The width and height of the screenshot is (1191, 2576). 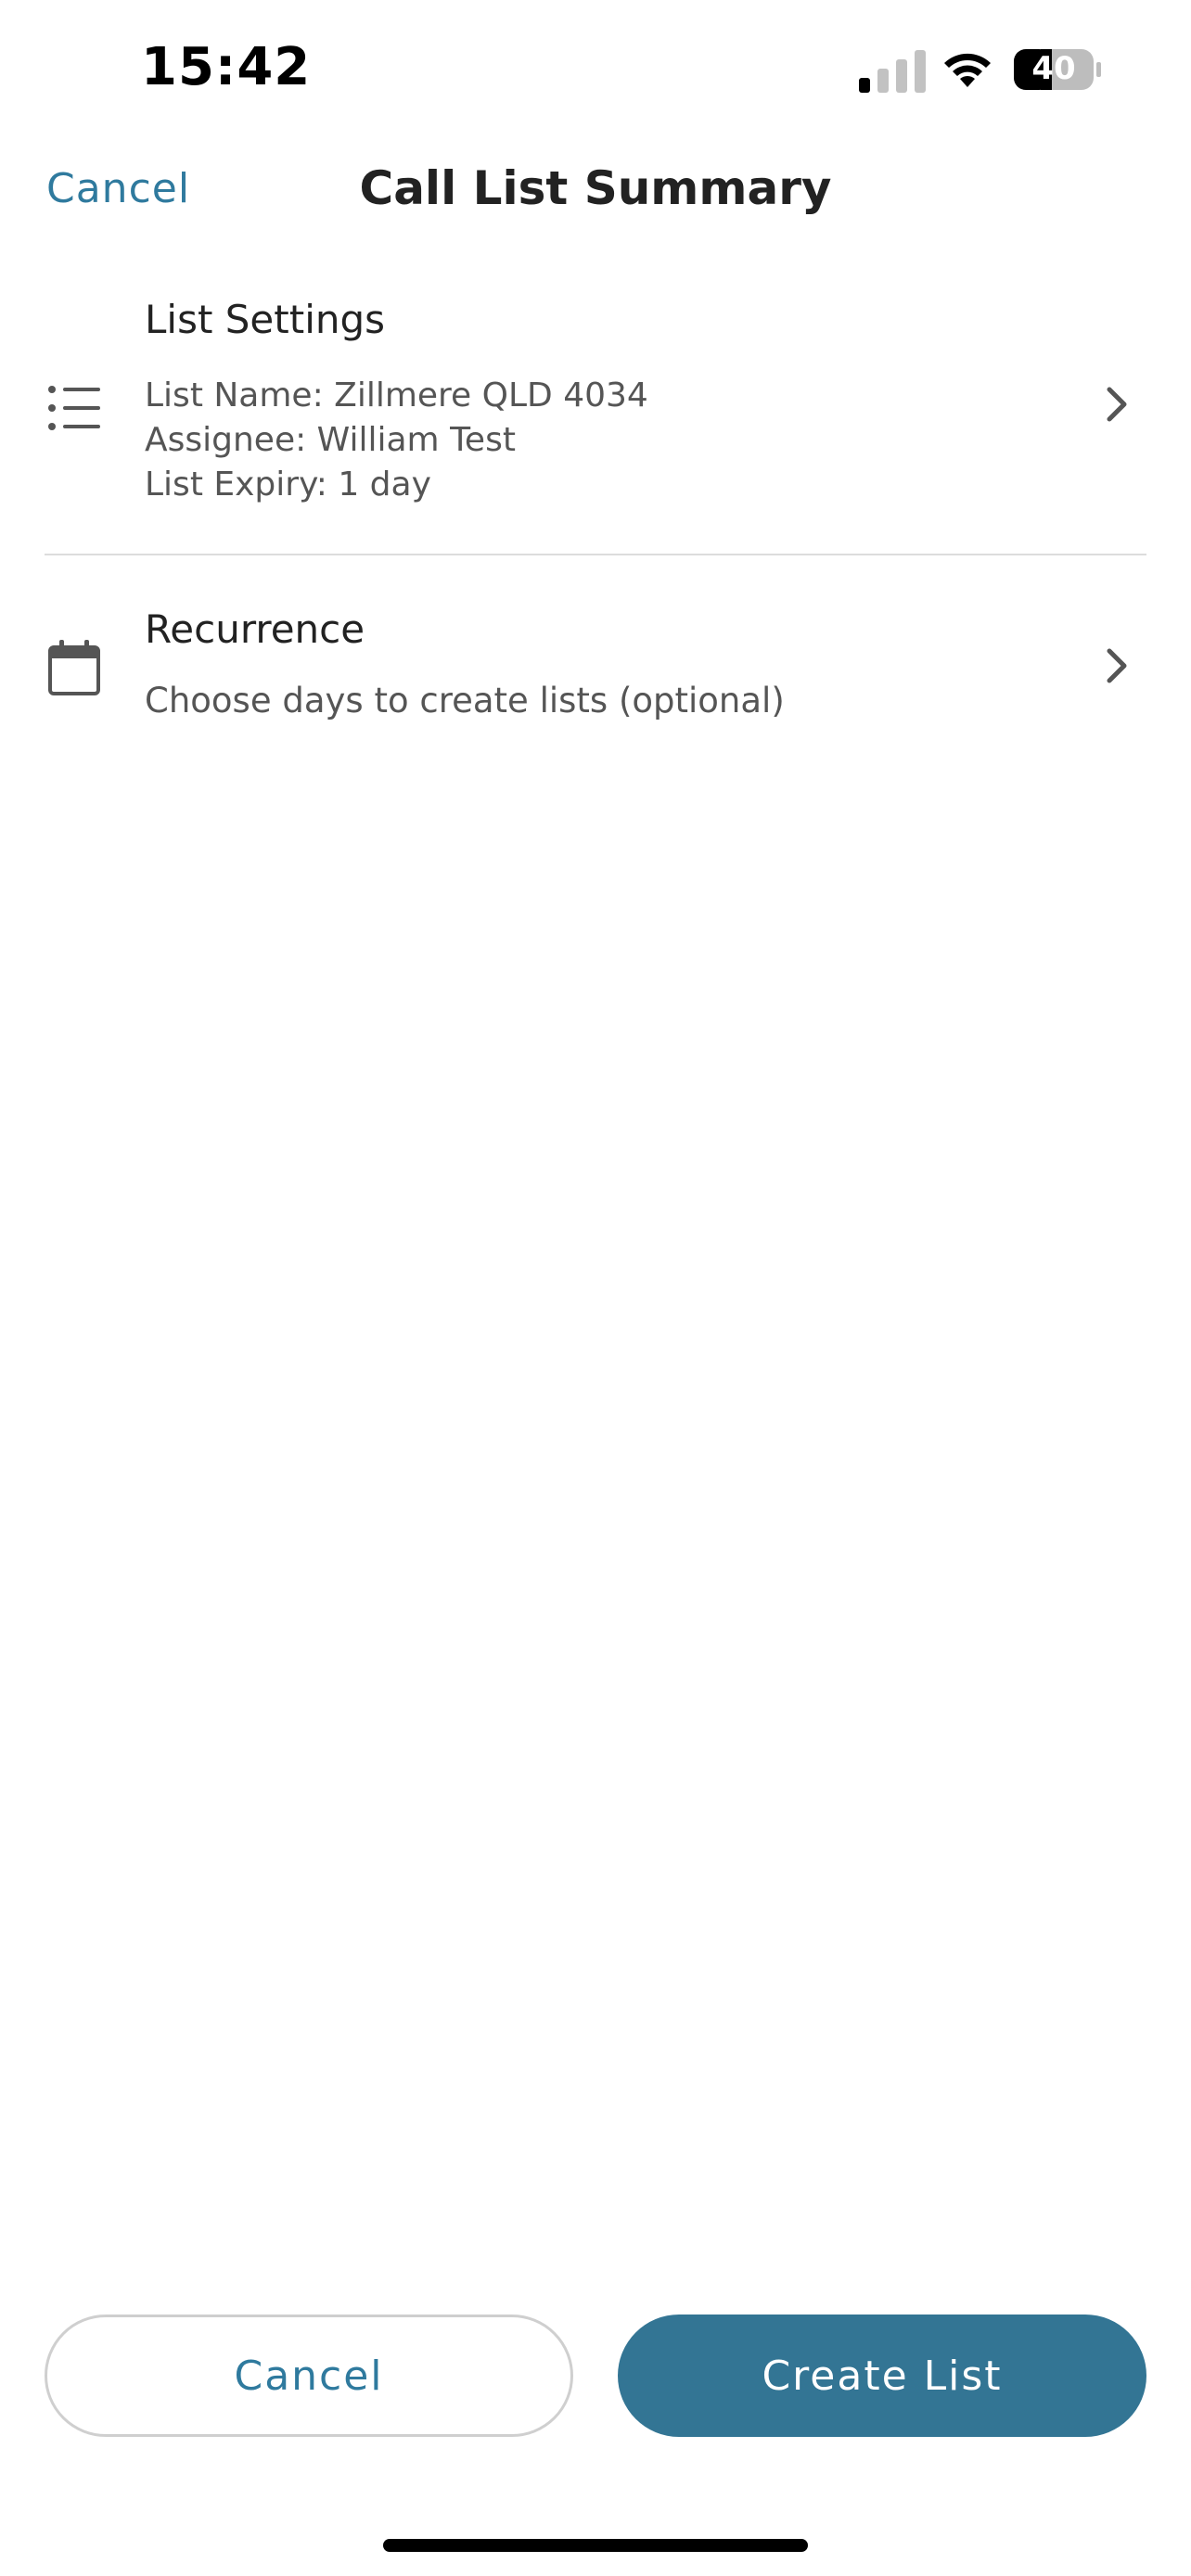 I want to click on battery-level: 40, so click(x=1053, y=68).